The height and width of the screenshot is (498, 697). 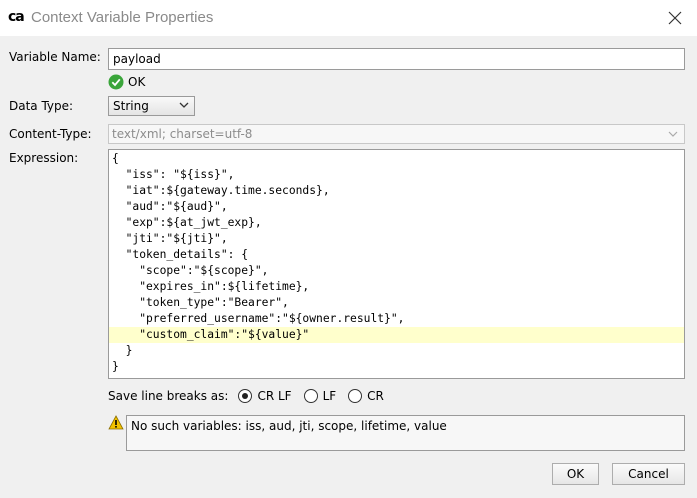 What do you see at coordinates (55, 57) in the screenshot?
I see `variable-name-label: Variable Name:` at bounding box center [55, 57].